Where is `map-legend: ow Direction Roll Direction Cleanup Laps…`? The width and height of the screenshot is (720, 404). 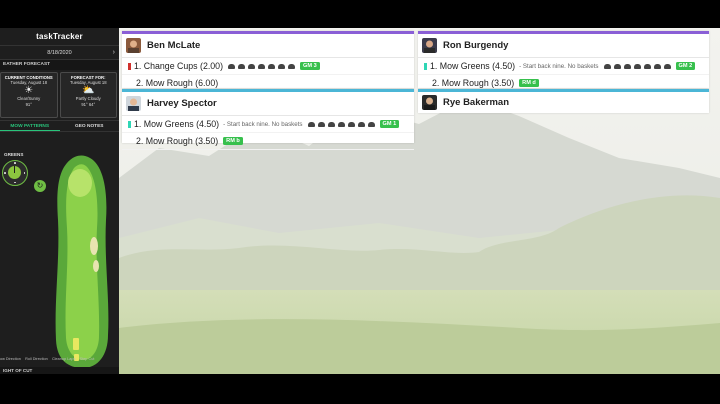 map-legend: ow Direction Roll Direction Cleanup Laps… is located at coordinates (59, 359).